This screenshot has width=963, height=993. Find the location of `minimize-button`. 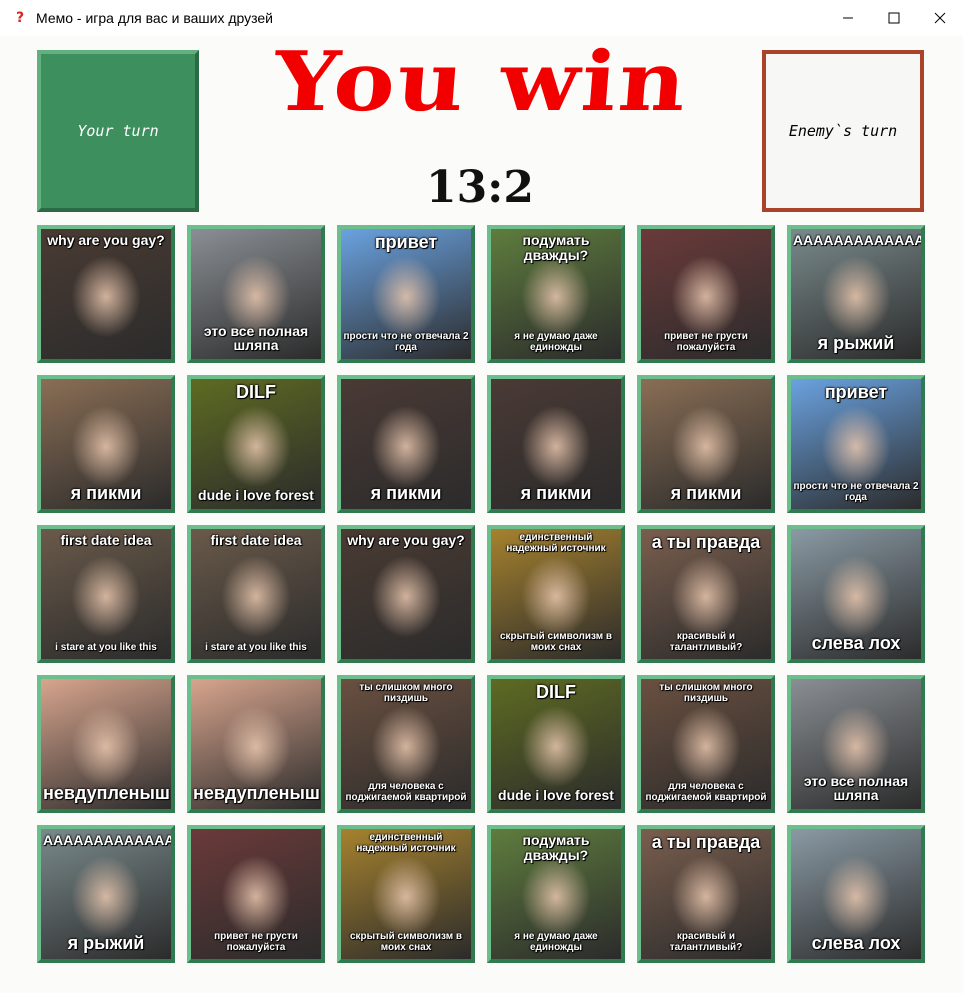

minimize-button is located at coordinates (848, 18).